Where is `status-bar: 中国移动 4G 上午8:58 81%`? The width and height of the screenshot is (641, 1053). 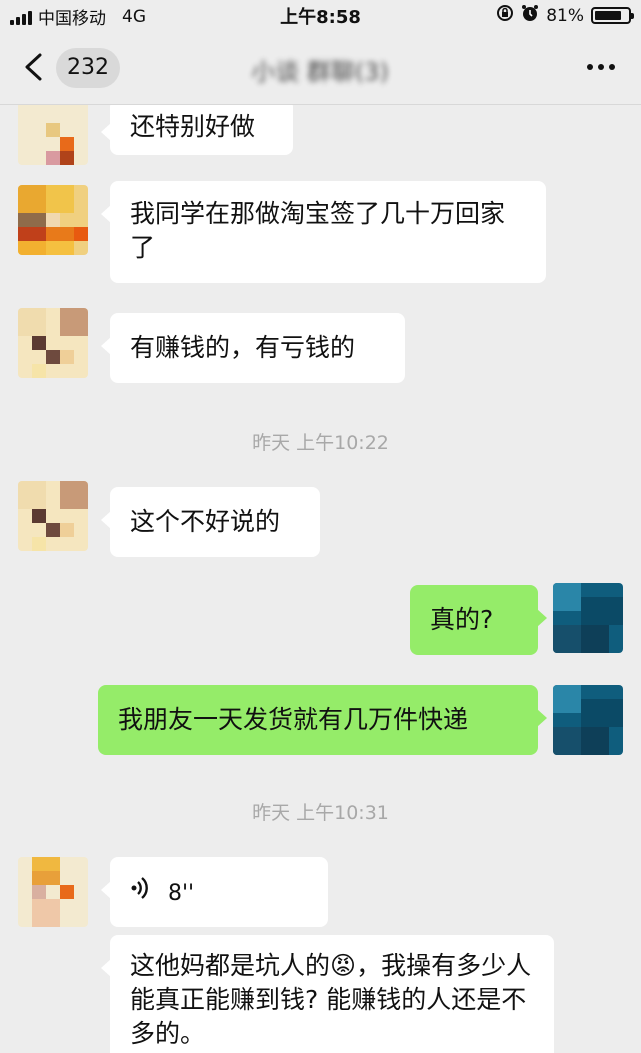 status-bar: 中国移动 4G 上午8:58 81% is located at coordinates (320, 15).